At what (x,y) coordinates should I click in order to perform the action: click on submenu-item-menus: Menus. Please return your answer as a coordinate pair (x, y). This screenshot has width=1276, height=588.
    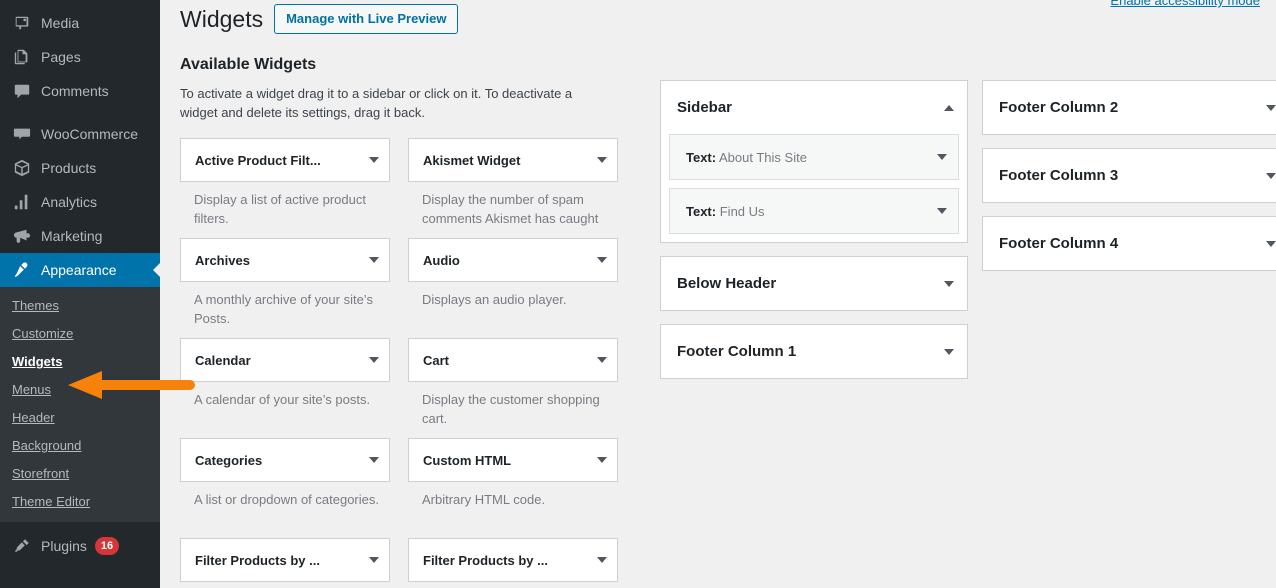
    Looking at the image, I should click on (80, 390).